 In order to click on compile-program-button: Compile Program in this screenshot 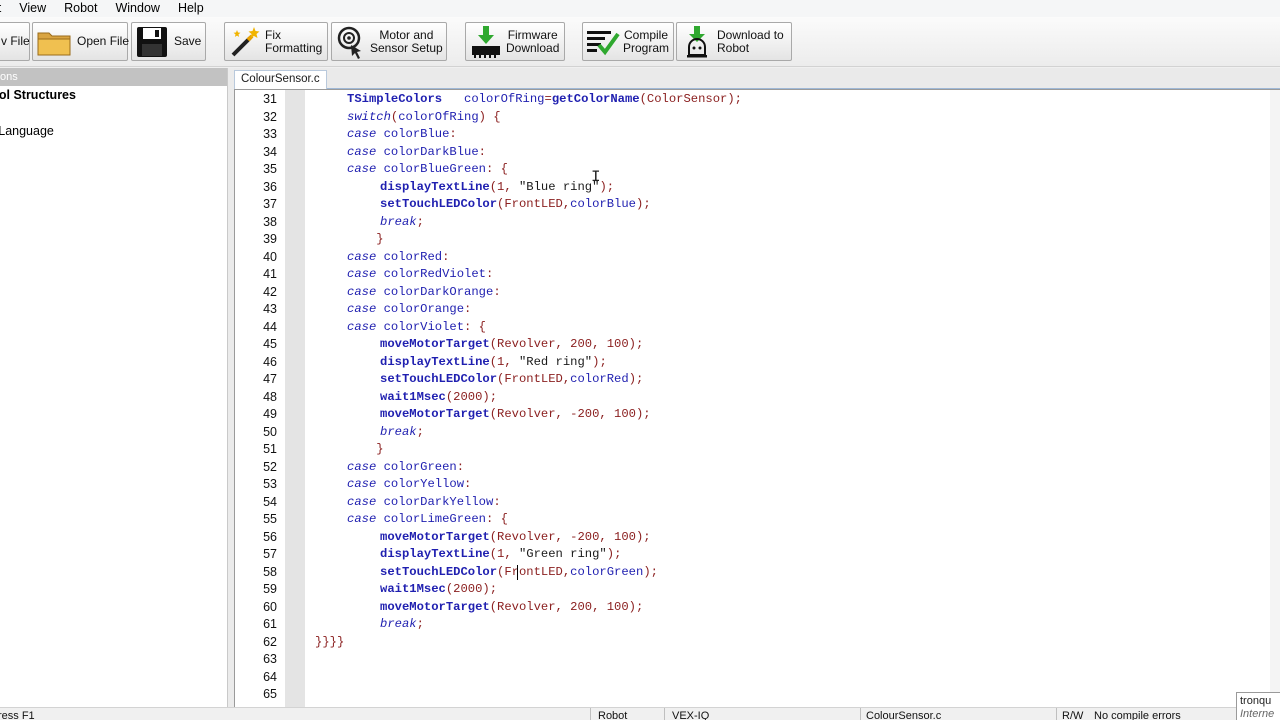, I will do `click(628, 41)`.